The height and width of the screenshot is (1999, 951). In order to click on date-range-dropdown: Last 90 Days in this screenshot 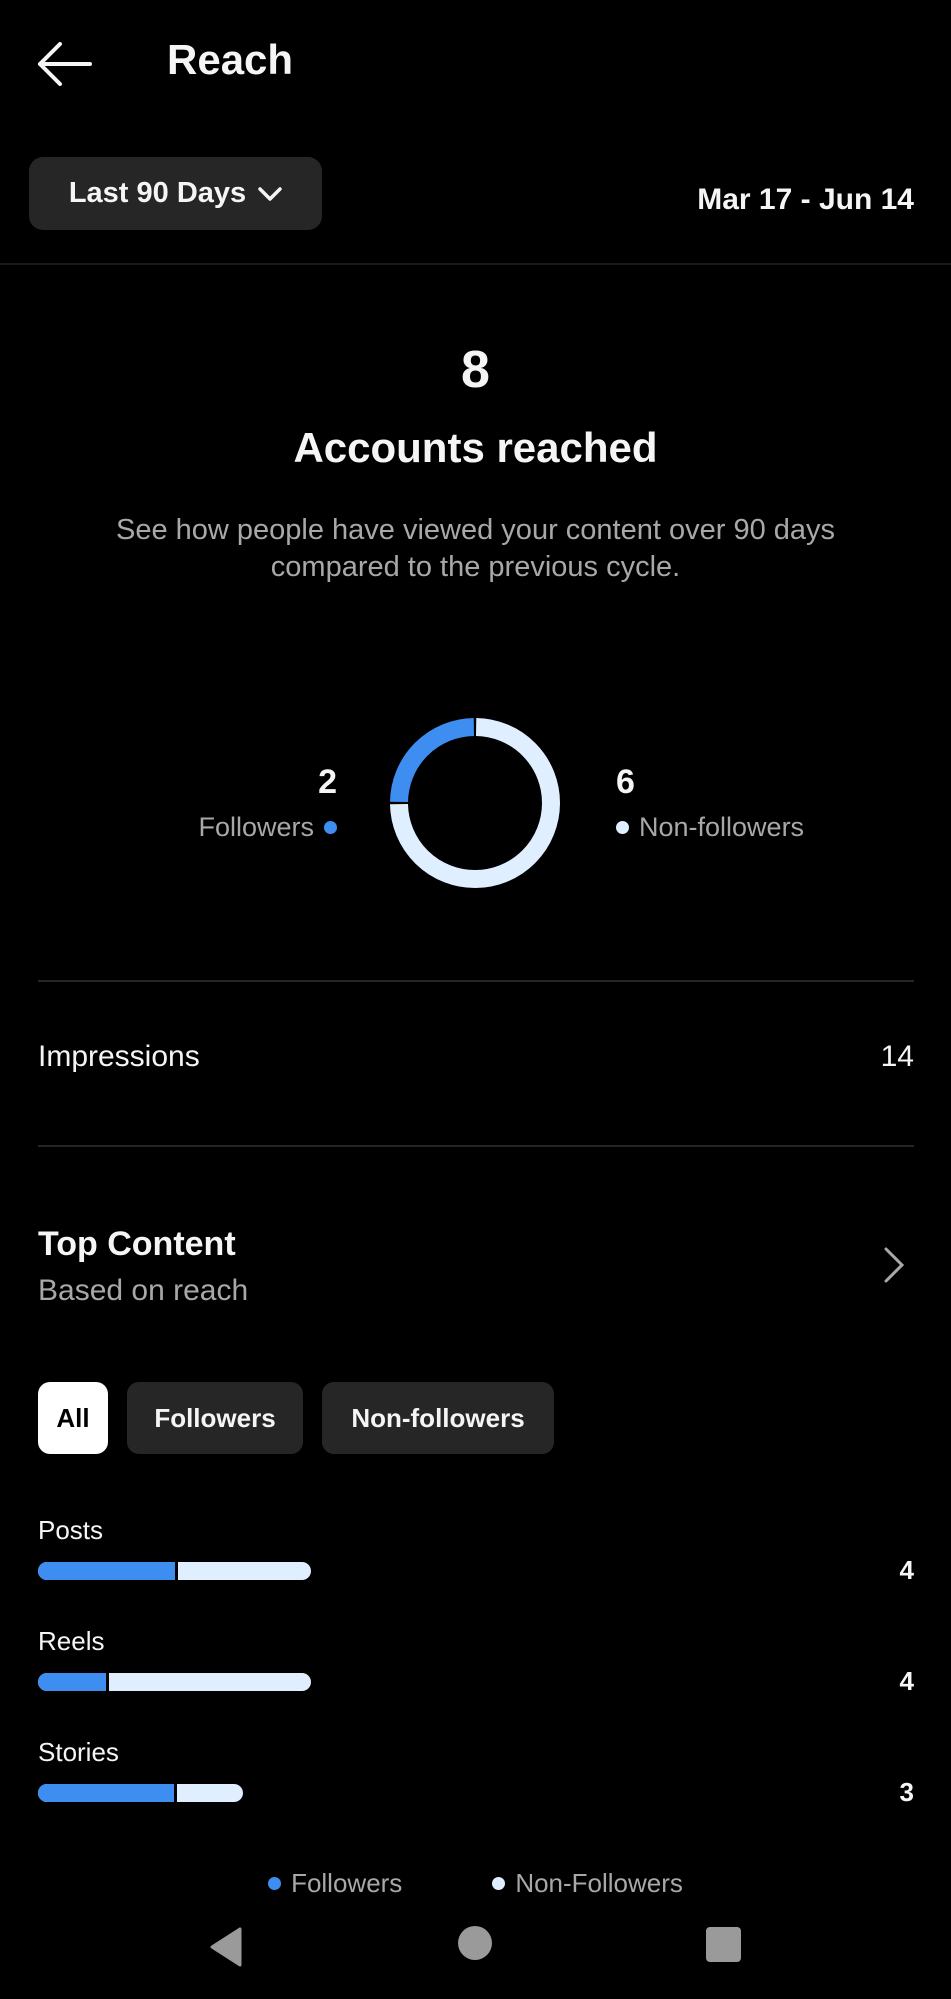, I will do `click(175, 193)`.